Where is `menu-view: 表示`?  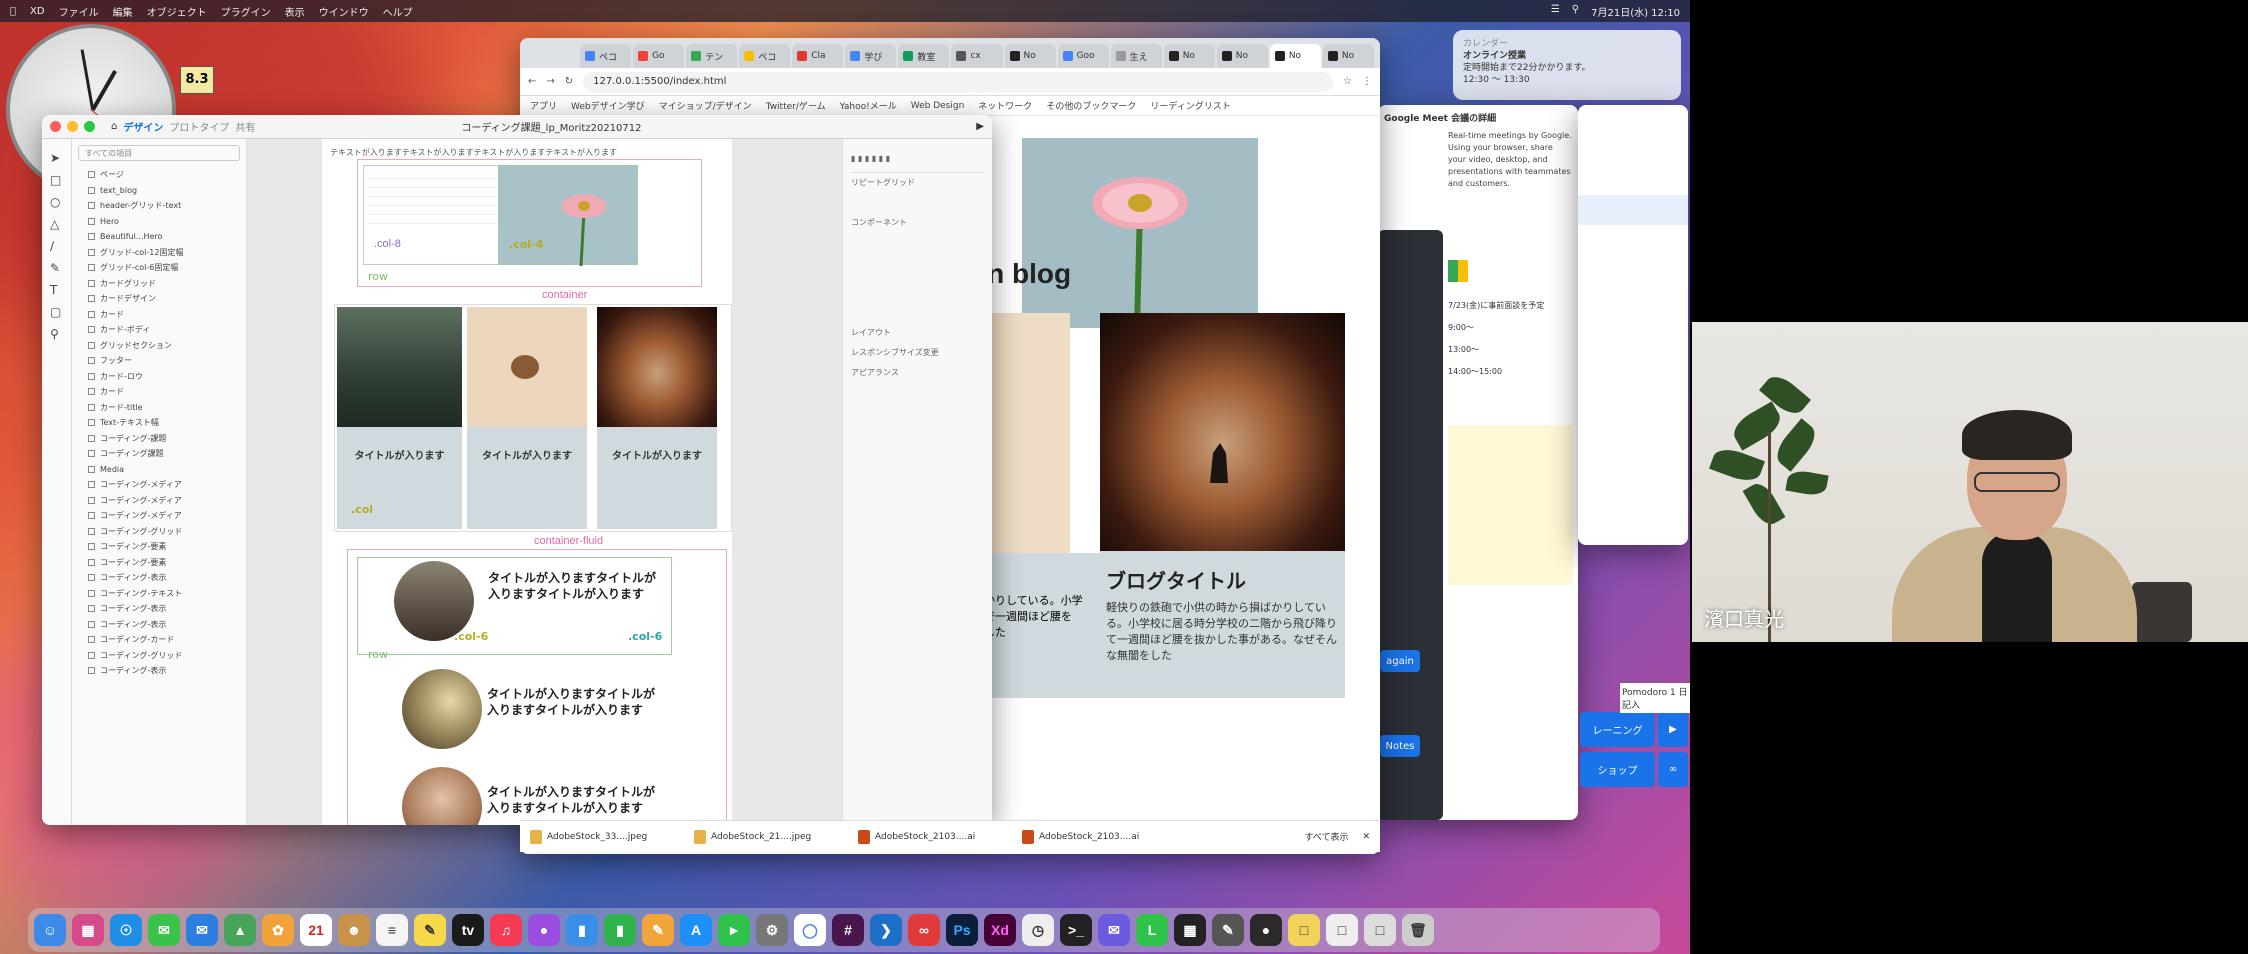 menu-view: 表示 is located at coordinates (295, 11).